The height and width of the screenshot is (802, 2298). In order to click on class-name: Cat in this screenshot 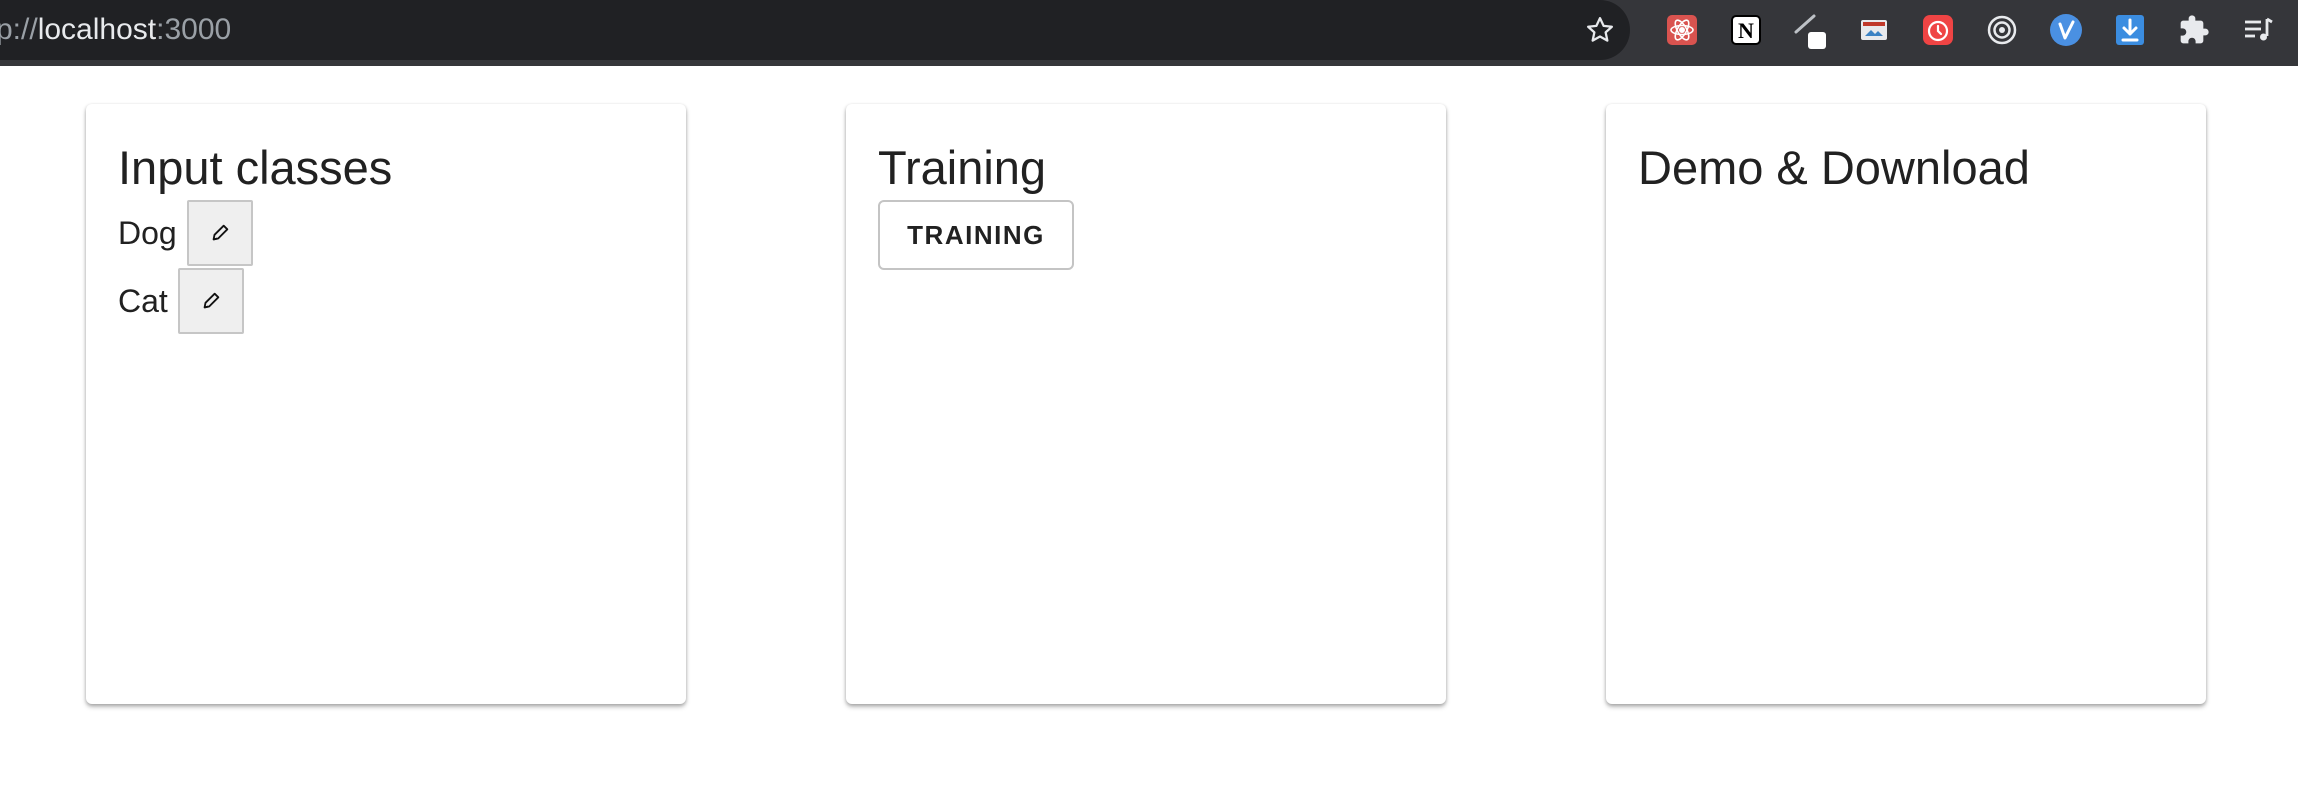, I will do `click(143, 300)`.